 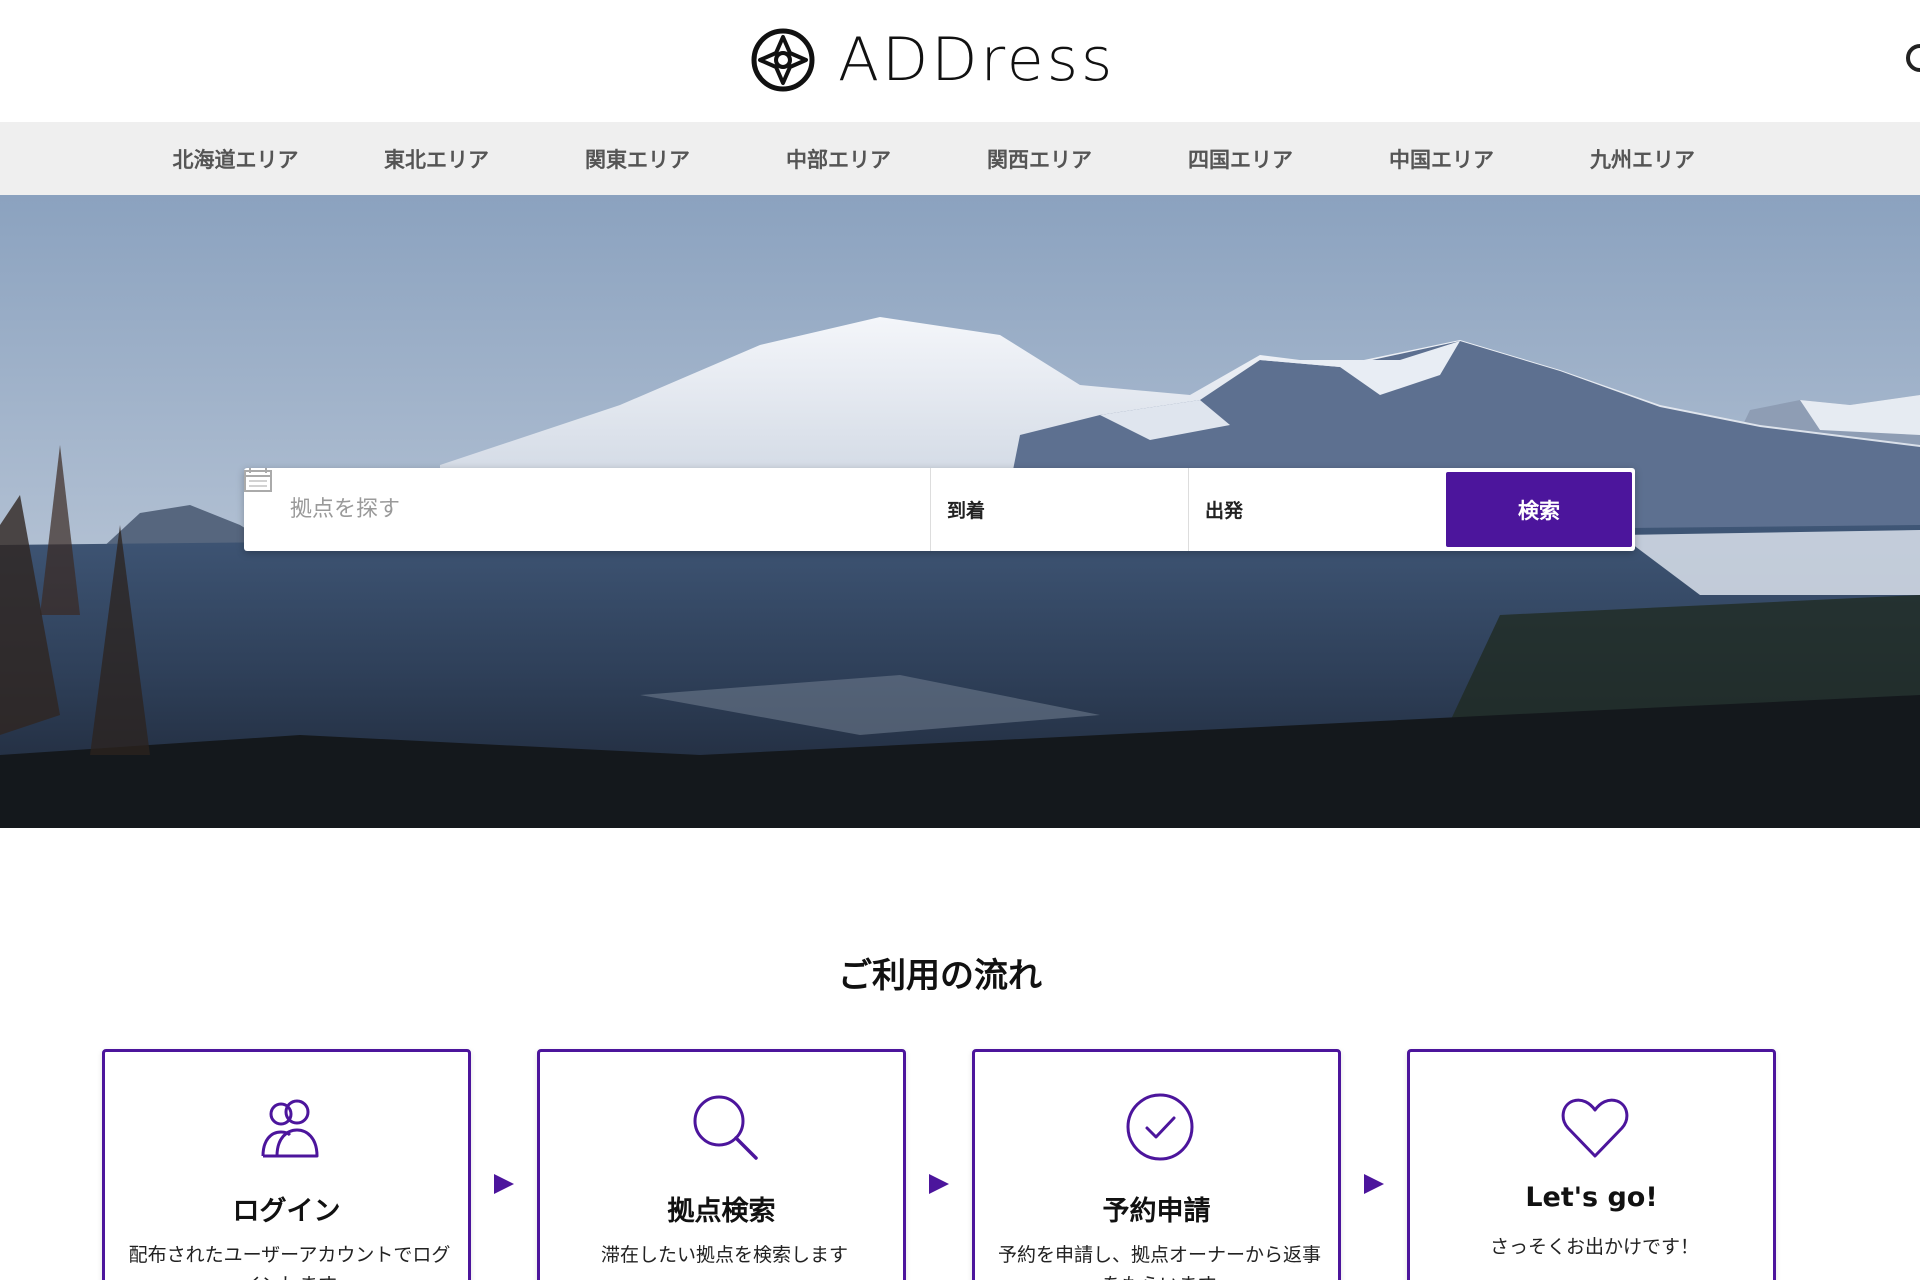 What do you see at coordinates (1594, 1247) in the screenshot?
I see `flow-step-desc: さっそくお出かけです！` at bounding box center [1594, 1247].